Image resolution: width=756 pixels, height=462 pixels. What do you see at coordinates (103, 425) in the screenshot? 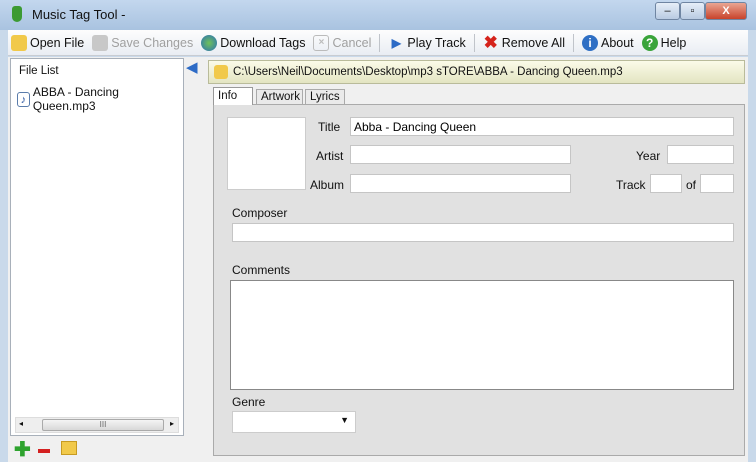
I see `scroll-thumb: III` at bounding box center [103, 425].